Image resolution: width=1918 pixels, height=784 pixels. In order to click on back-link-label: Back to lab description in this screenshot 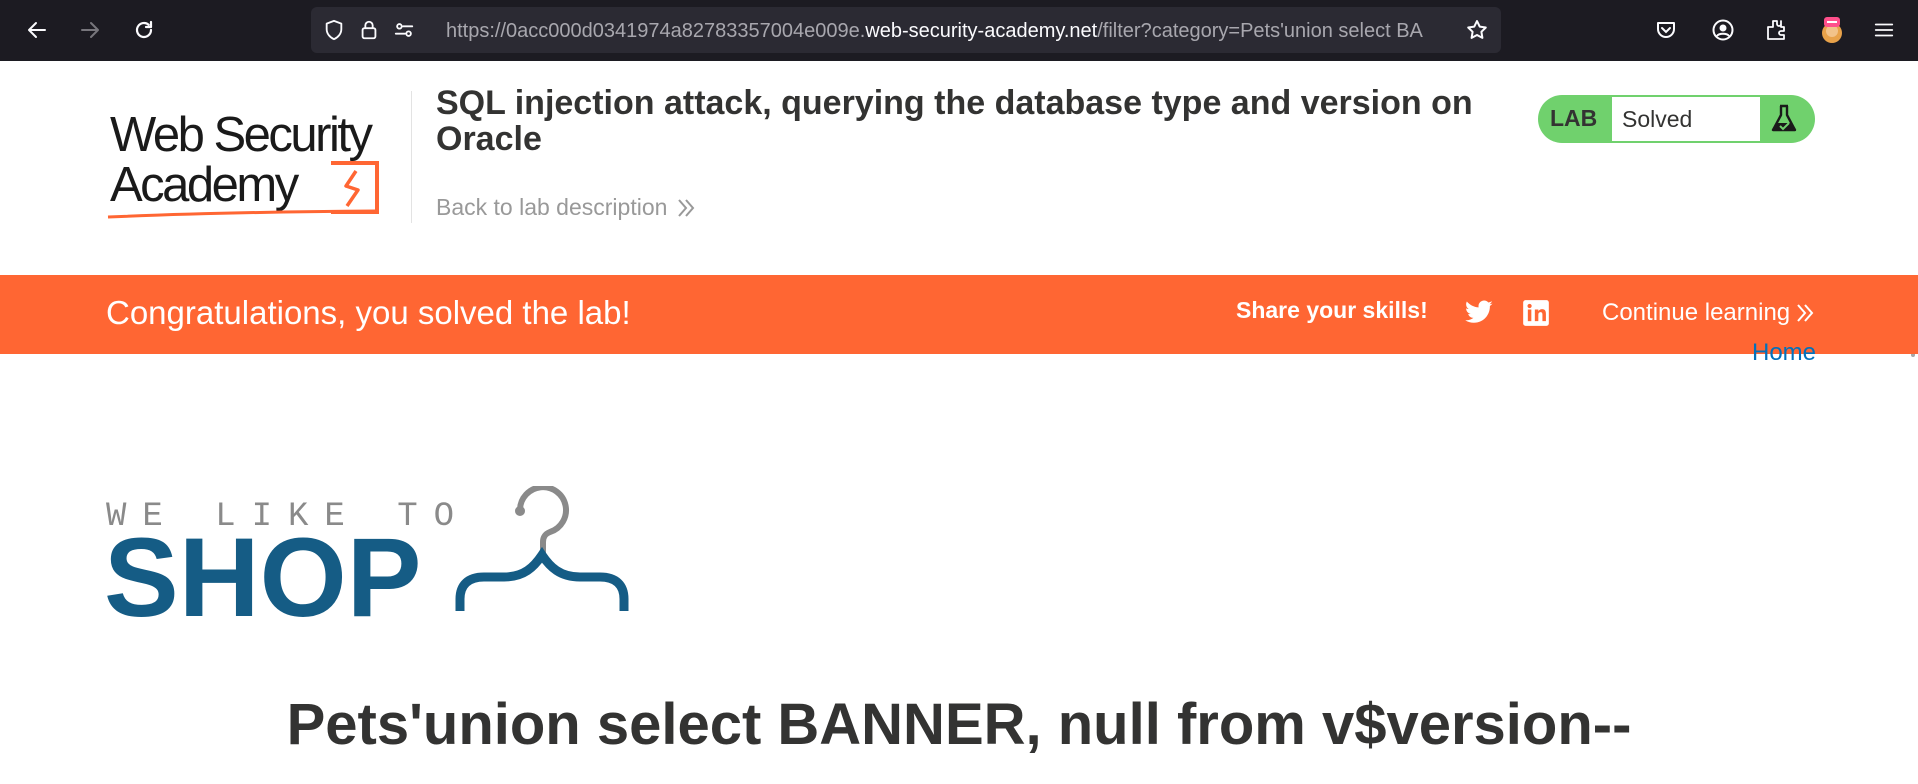, I will do `click(552, 207)`.